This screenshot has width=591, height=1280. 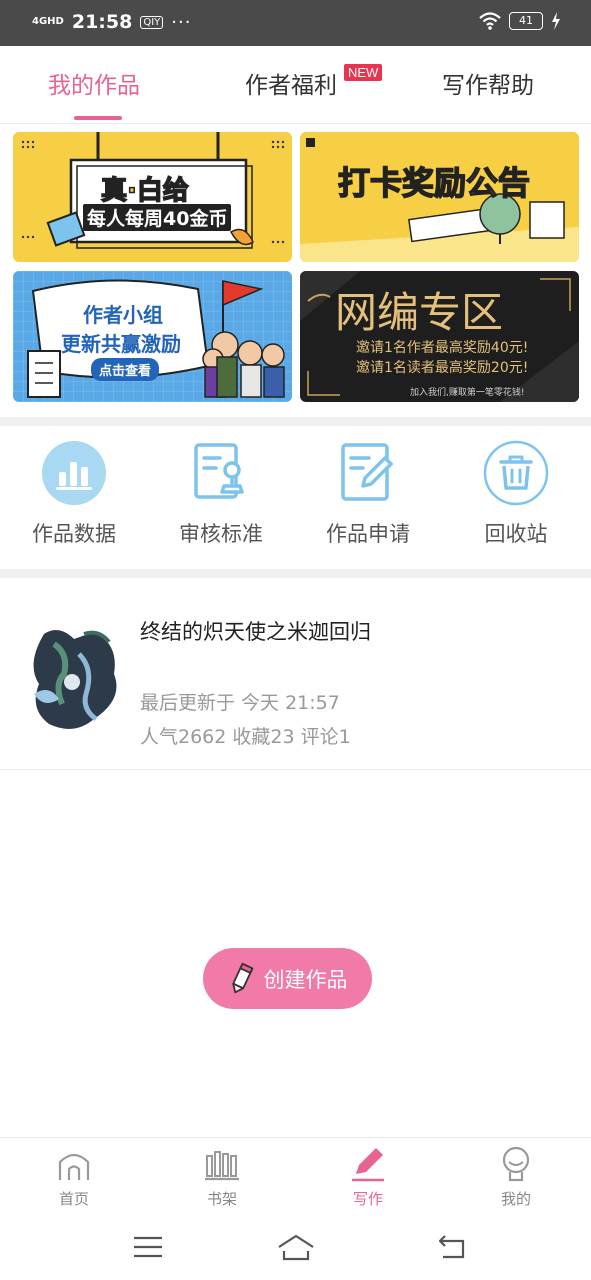 I want to click on top-tabs: 我的作品 作者福利 NEW 写作帮助, so click(x=295, y=85).